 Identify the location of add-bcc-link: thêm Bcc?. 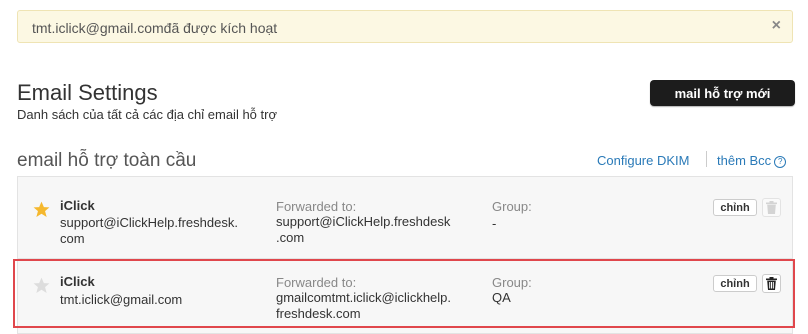
(752, 160).